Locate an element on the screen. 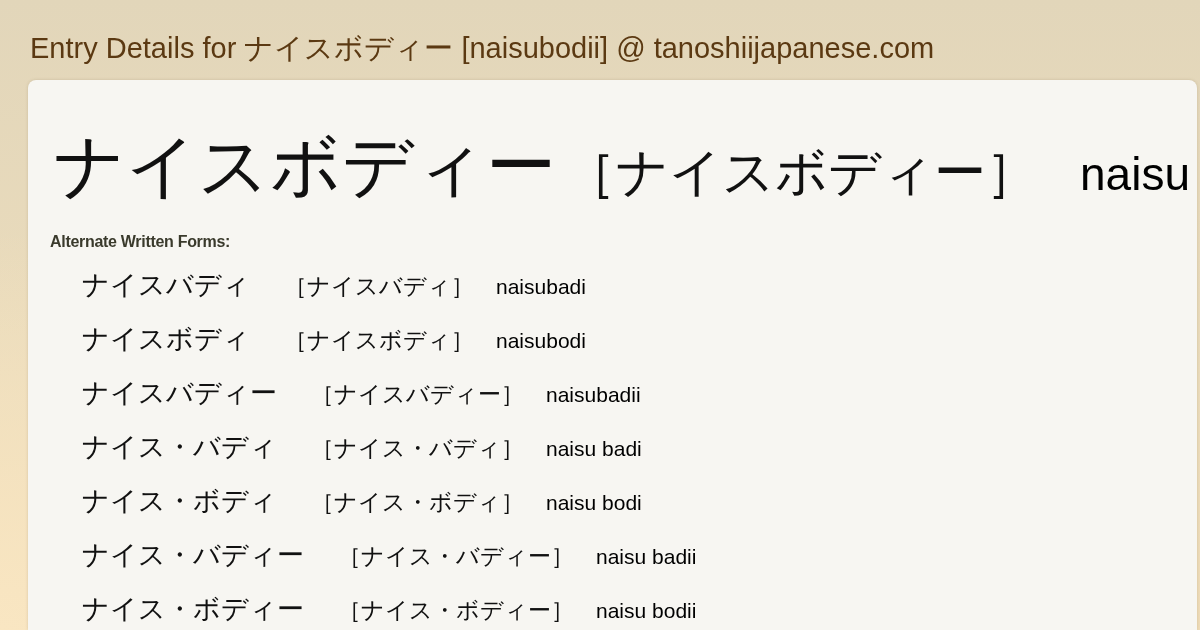 The image size is (1200, 630). headword: ナイスボディー is located at coordinates (304, 166).